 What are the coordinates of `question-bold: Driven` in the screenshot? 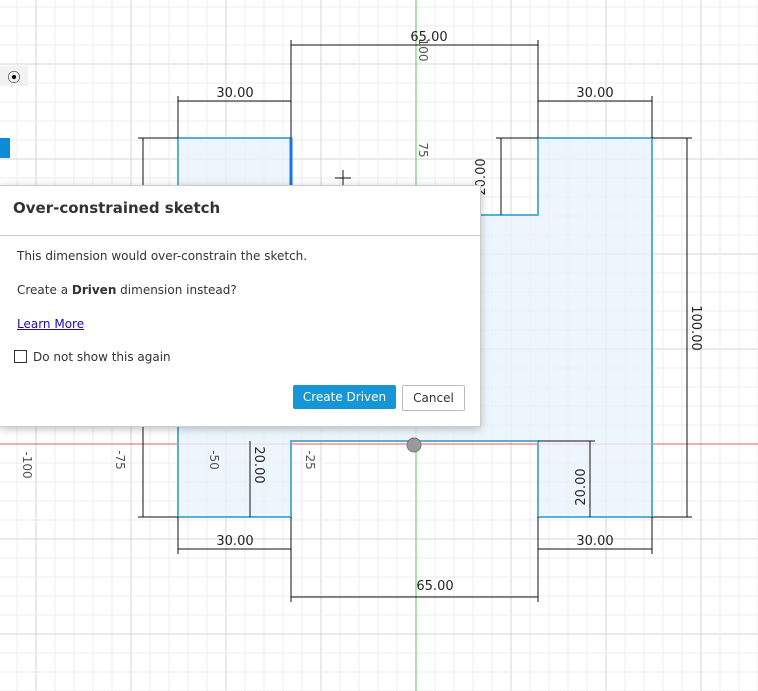 It's located at (94, 290).